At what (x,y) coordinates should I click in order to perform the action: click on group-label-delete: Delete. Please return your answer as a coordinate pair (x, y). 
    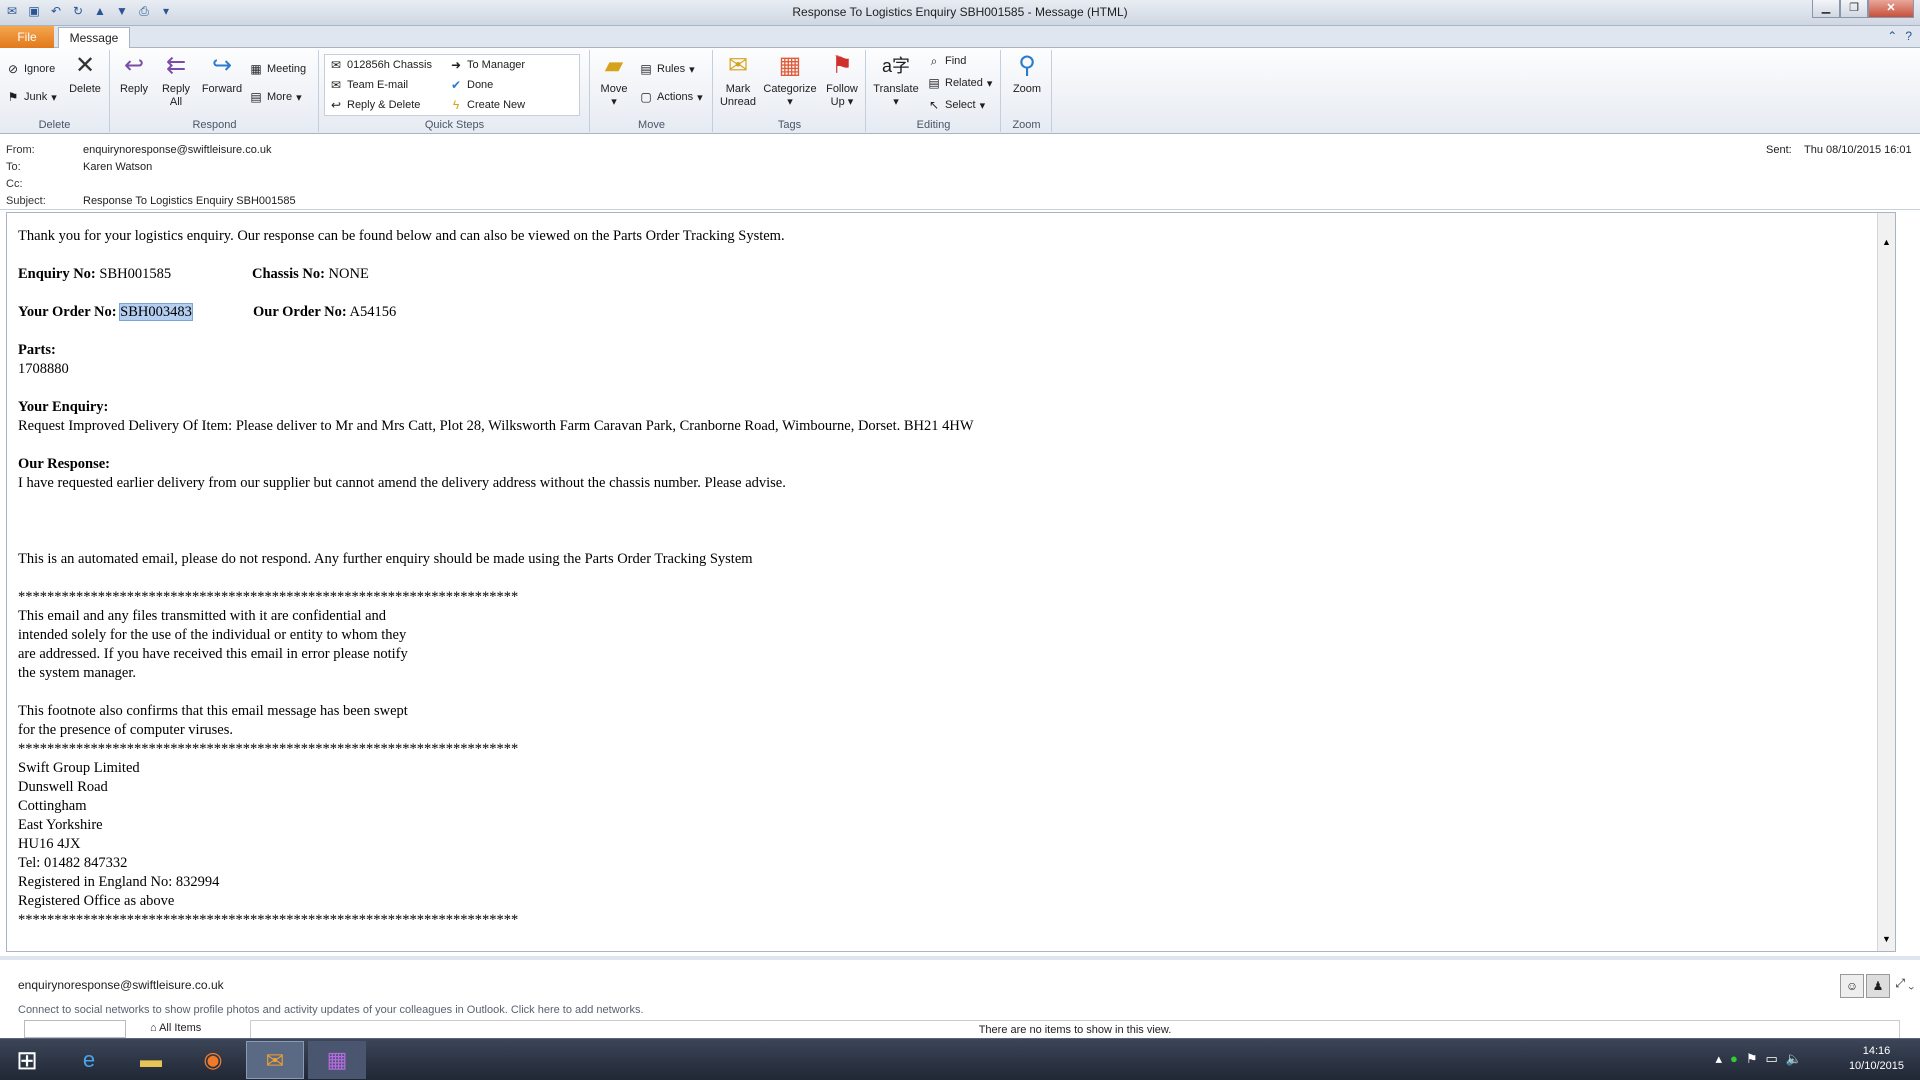
    Looking at the image, I should click on (54, 125).